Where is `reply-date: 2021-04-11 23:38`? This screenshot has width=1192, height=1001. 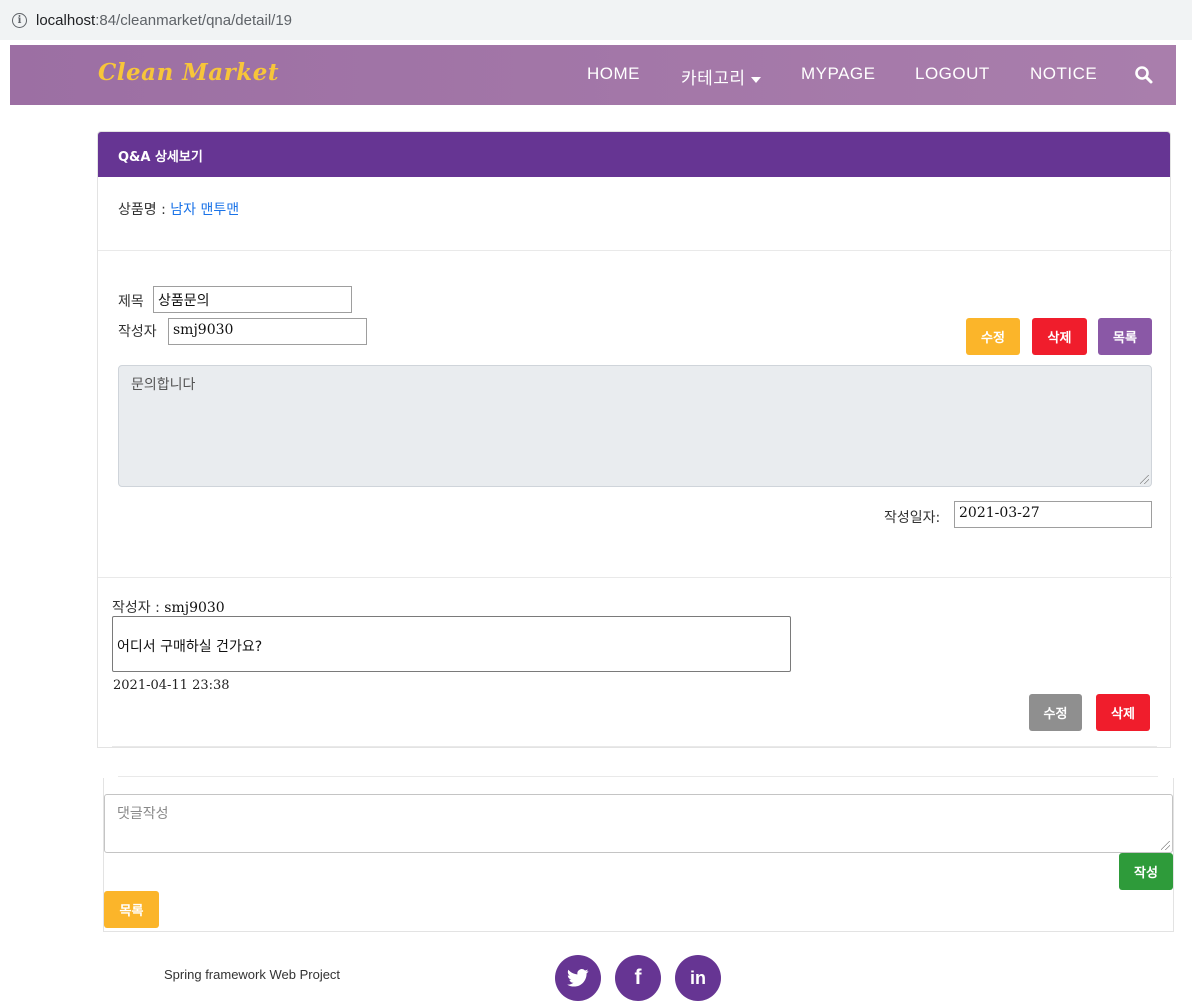
reply-date: 2021-04-11 23:38 is located at coordinates (171, 685).